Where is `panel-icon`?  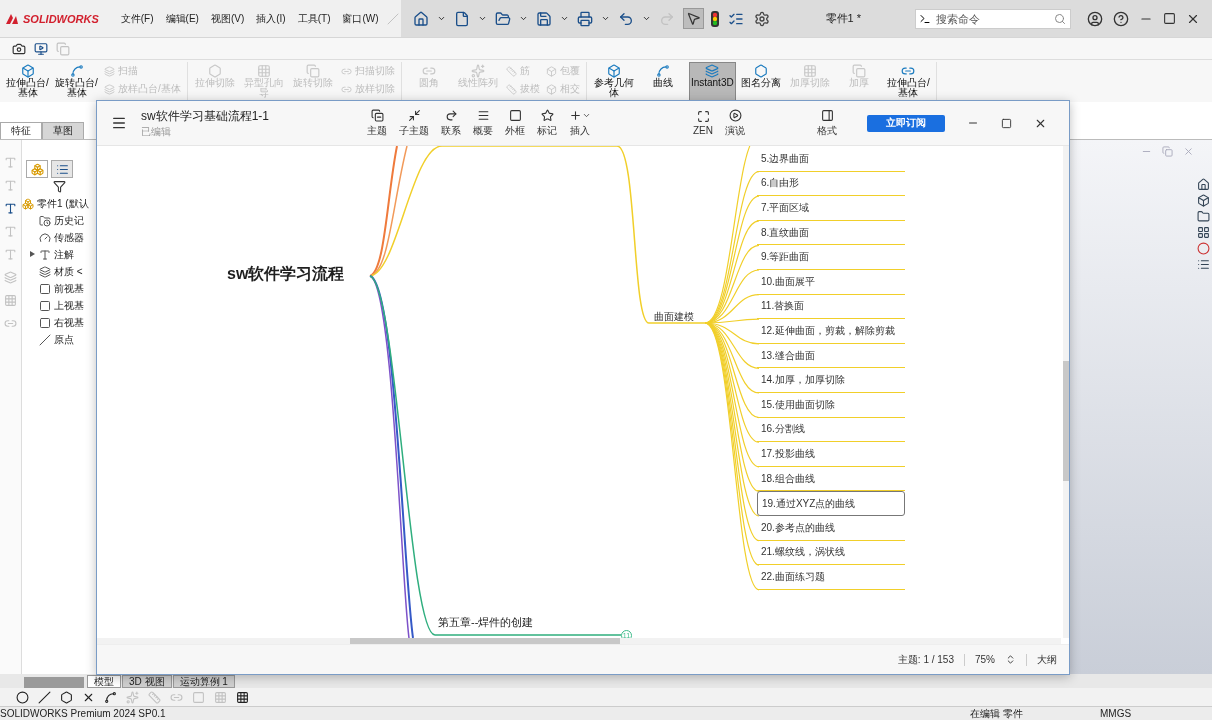 panel-icon is located at coordinates (827, 115).